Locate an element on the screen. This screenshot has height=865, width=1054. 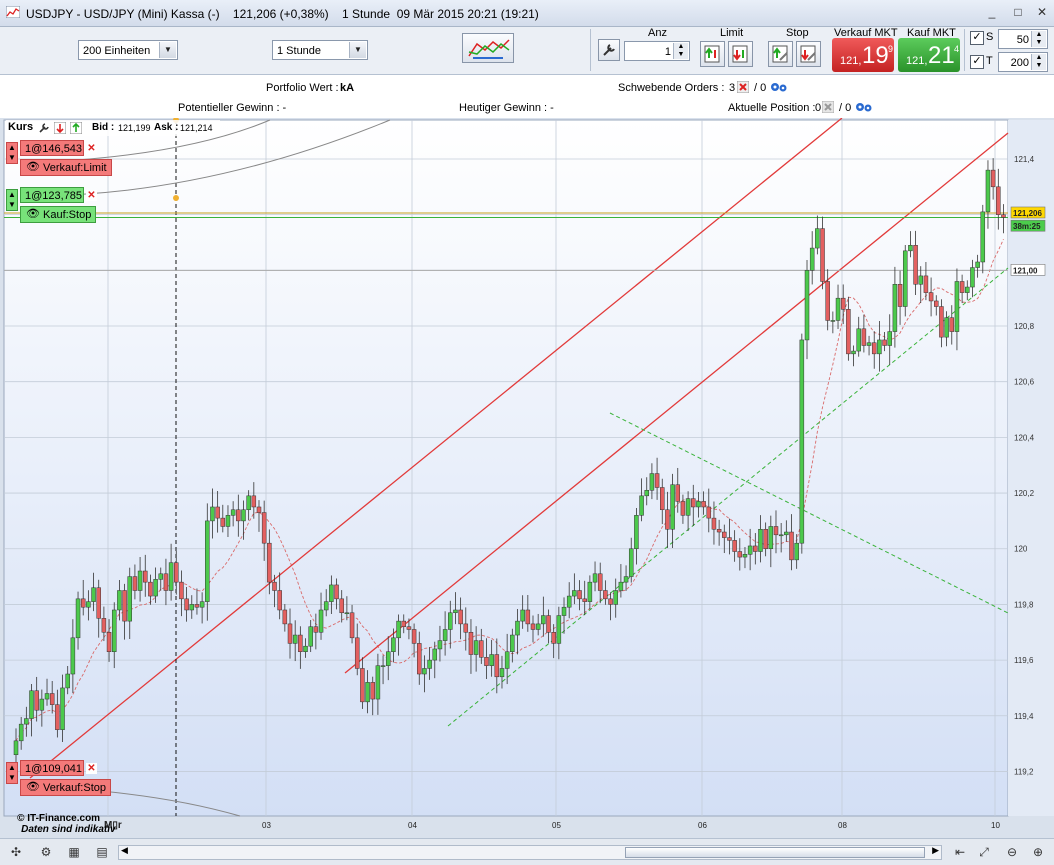
chart-type-button is located at coordinates (488, 48).